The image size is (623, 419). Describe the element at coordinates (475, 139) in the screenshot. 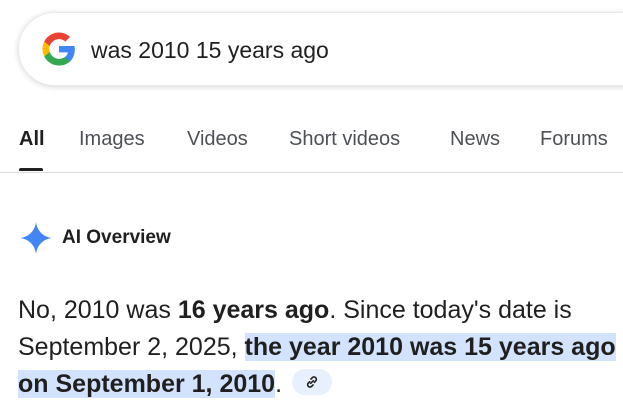

I see `tab-news: News` at that location.